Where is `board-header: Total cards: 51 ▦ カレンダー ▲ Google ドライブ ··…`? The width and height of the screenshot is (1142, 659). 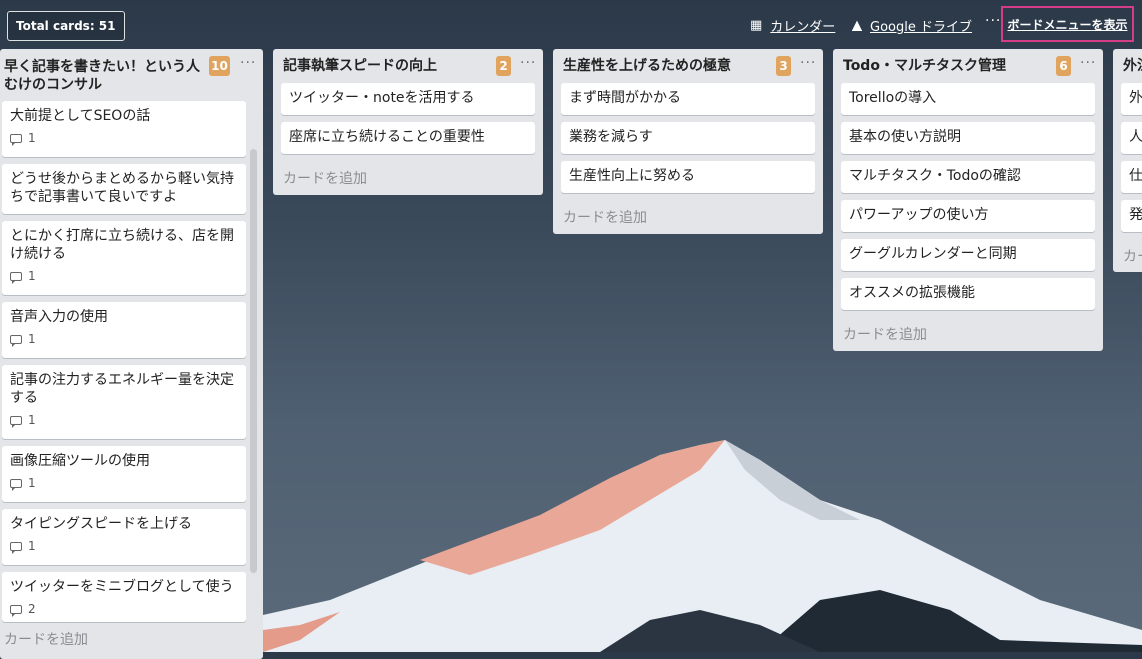
board-header: Total cards: 51 ▦ カレンダー ▲ Google ドライブ ··… is located at coordinates (571, 24).